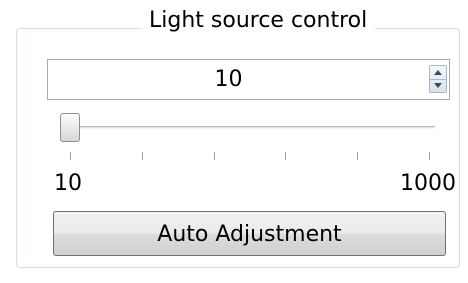 The height and width of the screenshot is (283, 468). Describe the element at coordinates (258, 21) in the screenshot. I see `group-title: Light source control` at that location.